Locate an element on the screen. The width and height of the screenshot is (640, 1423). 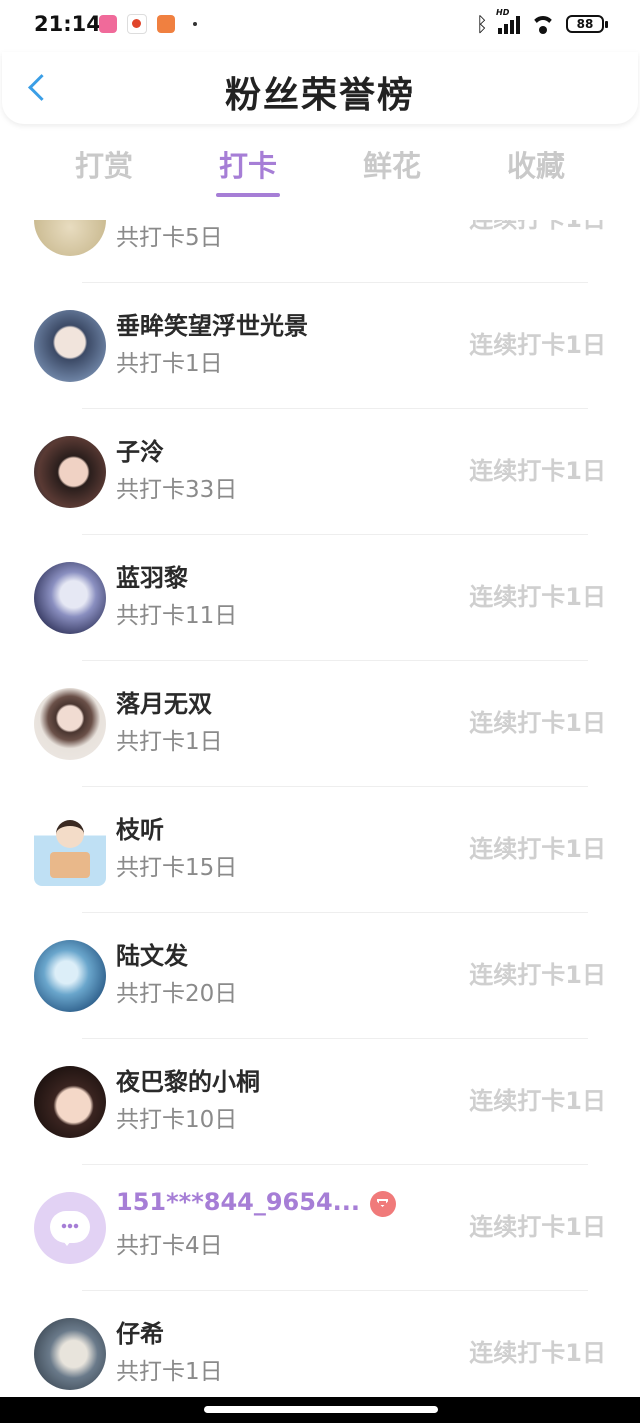
list-item: 陆文发 共打卡20日 连续打卡1日 is located at coordinates (320, 976).